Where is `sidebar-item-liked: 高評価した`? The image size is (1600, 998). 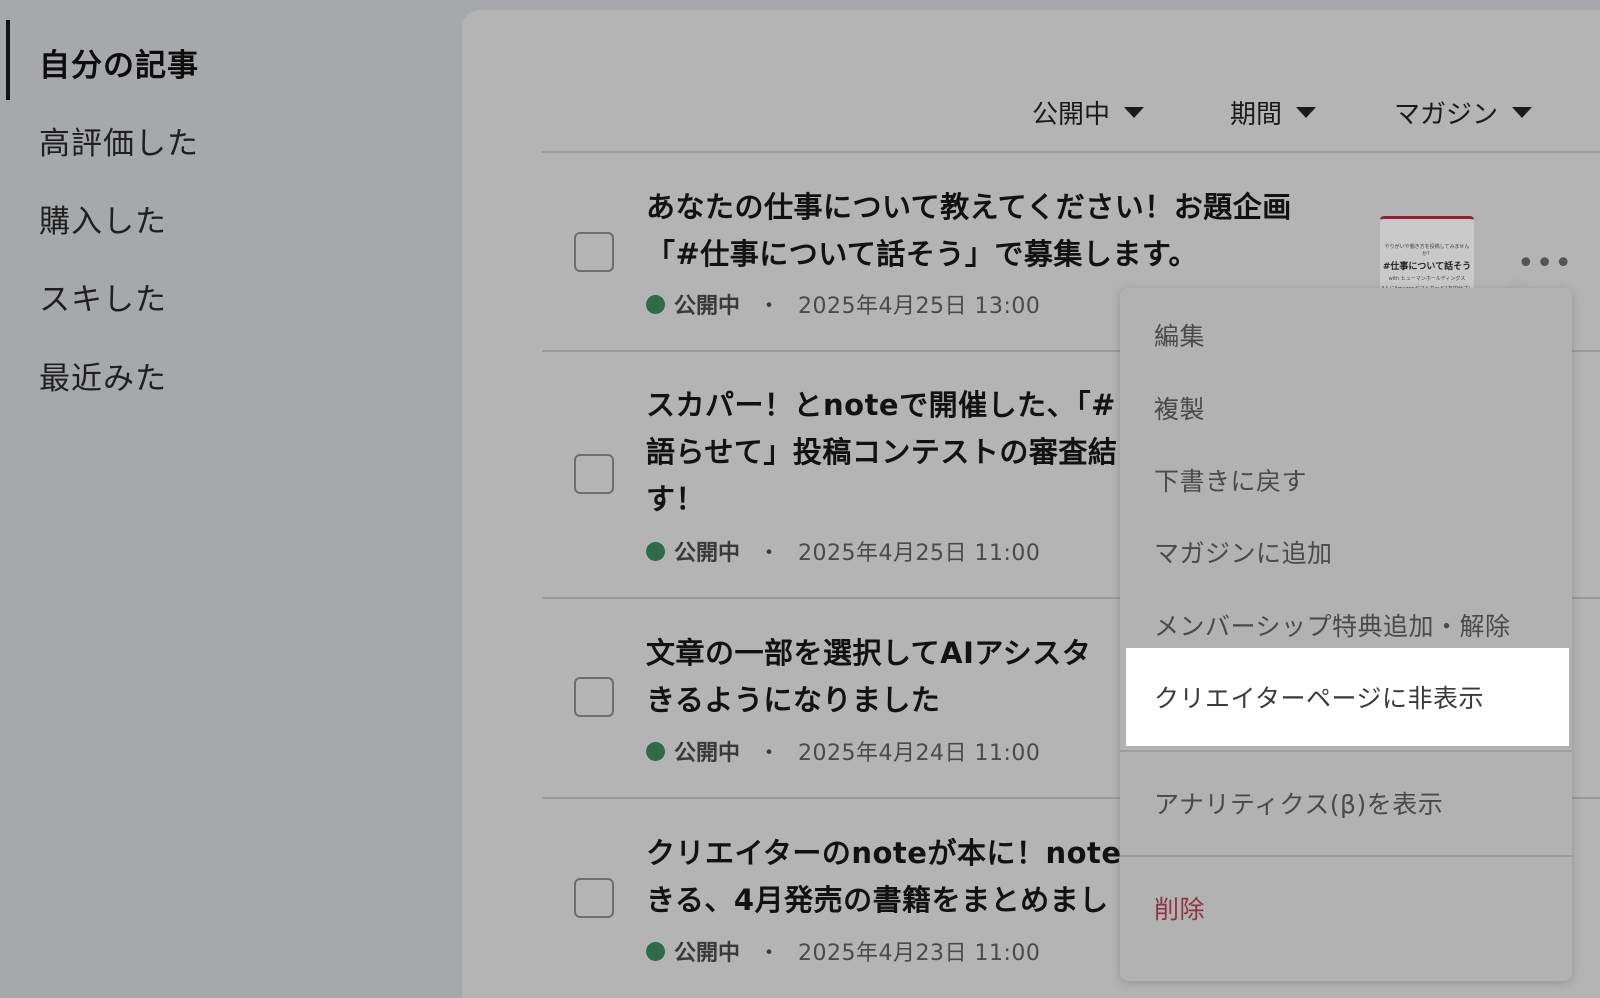 sidebar-item-liked: 高評価した is located at coordinates (119, 140).